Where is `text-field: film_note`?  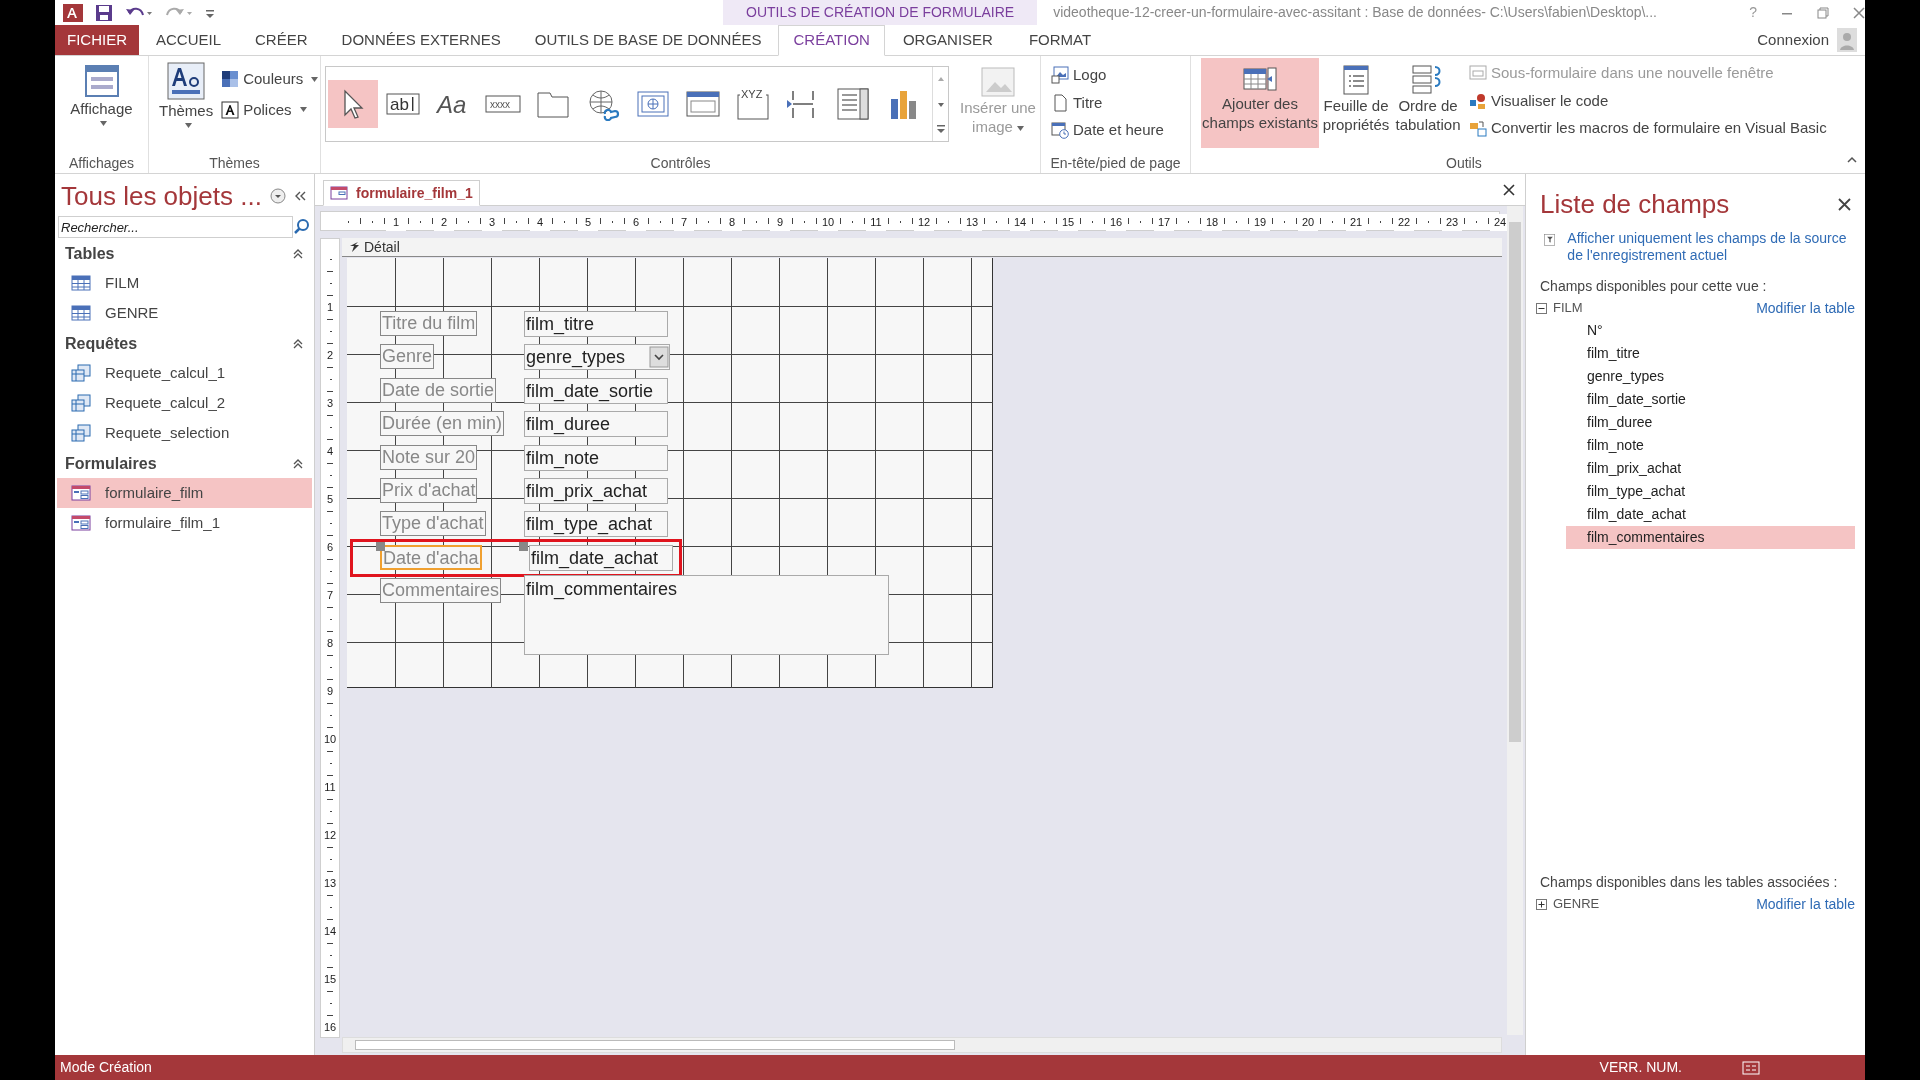 text-field: film_note is located at coordinates (596, 458).